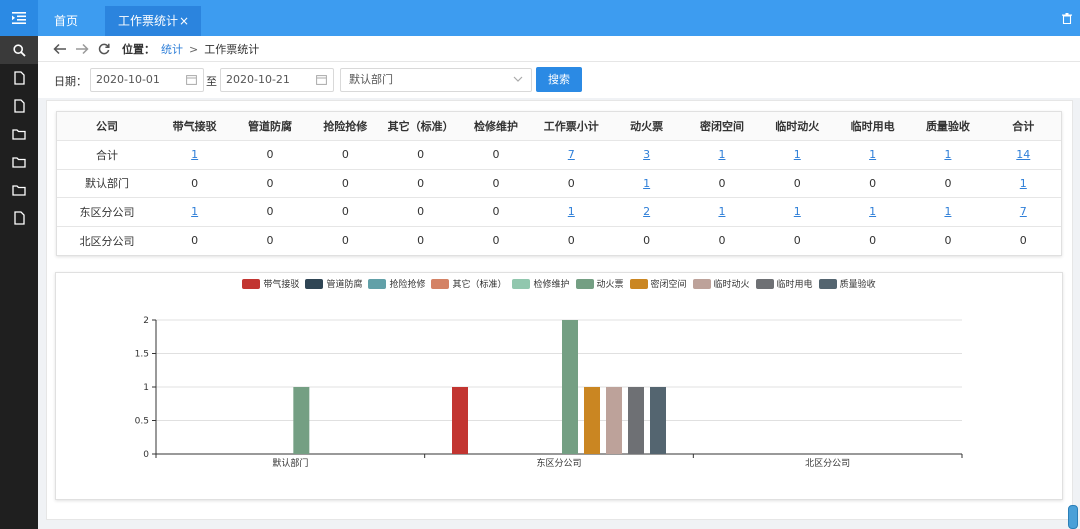  I want to click on refresh-button, so click(104, 49).